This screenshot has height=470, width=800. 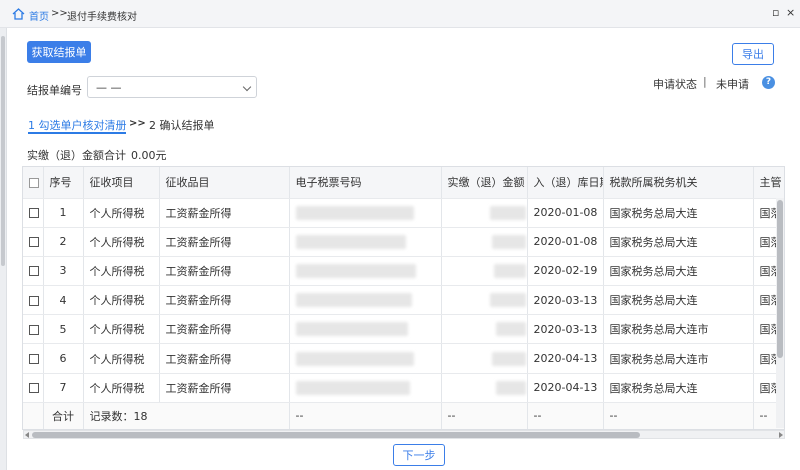 What do you see at coordinates (753, 54) in the screenshot?
I see `export-button: 导出` at bounding box center [753, 54].